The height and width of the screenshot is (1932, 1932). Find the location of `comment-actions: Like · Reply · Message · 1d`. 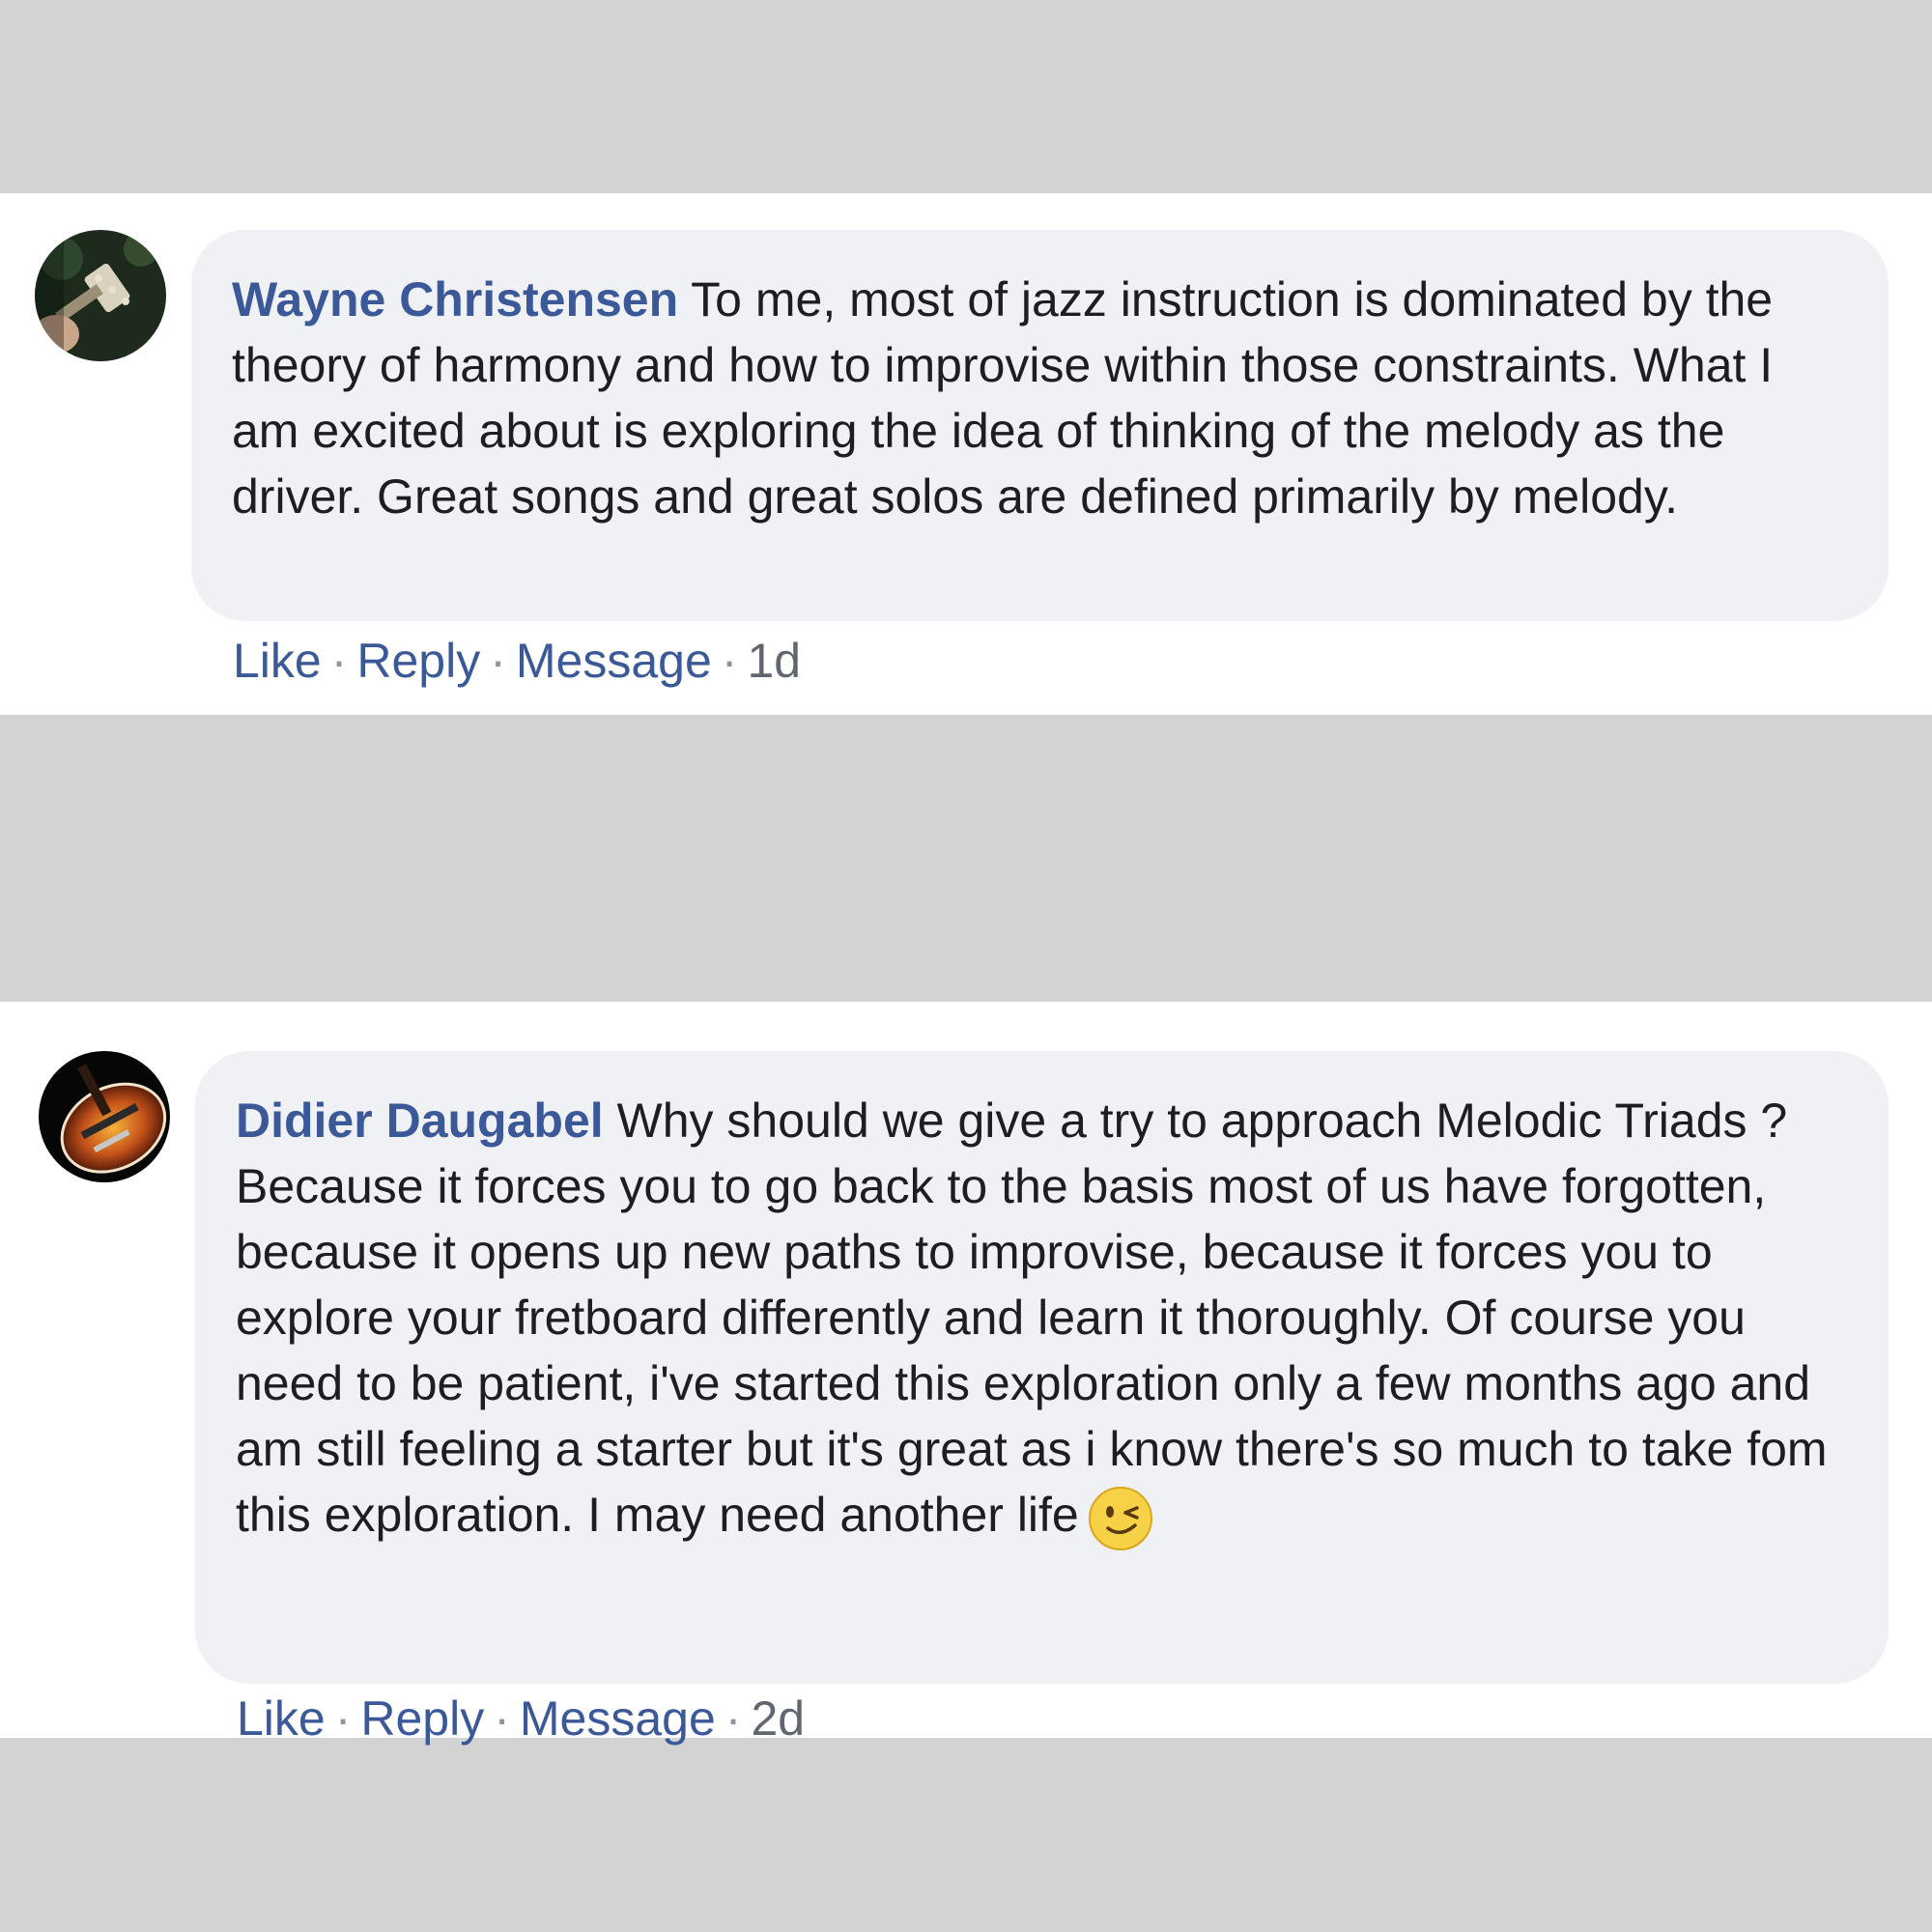

comment-actions: Like · Reply · Message · 1d is located at coordinates (517, 661).